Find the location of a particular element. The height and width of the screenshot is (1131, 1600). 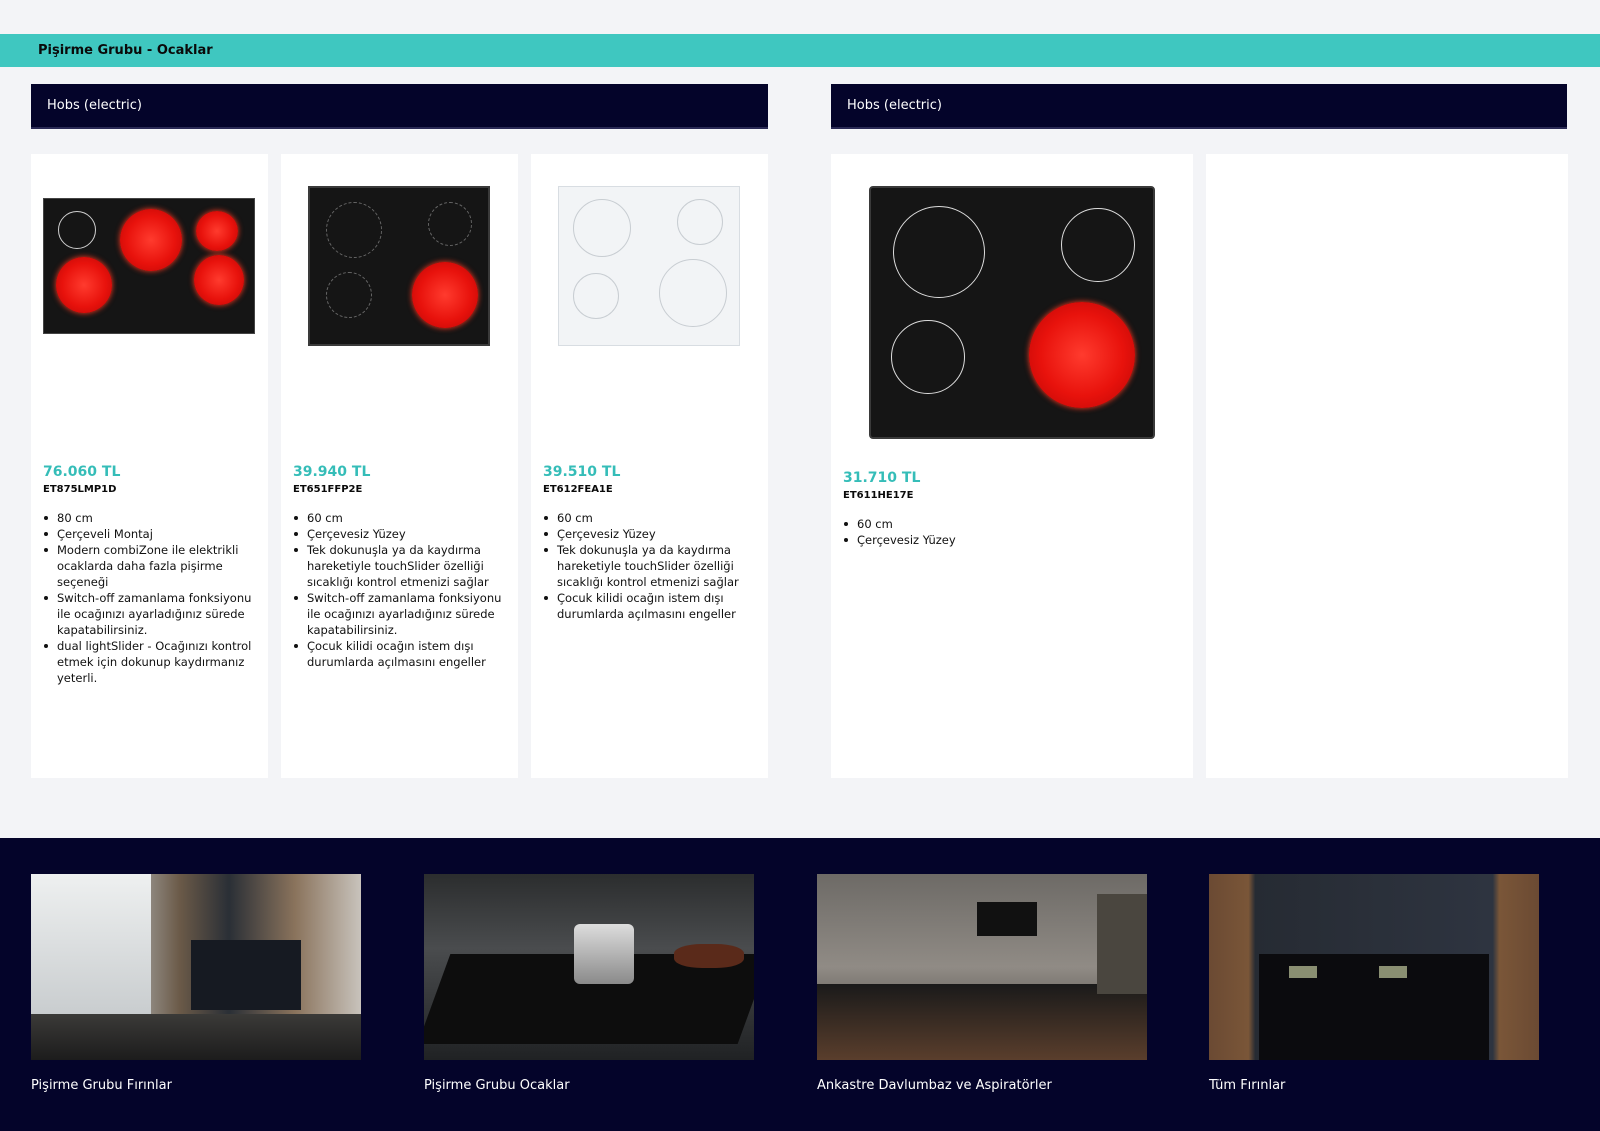

page-title: Pişirme Grubu - Ocaklar is located at coordinates (125, 50).